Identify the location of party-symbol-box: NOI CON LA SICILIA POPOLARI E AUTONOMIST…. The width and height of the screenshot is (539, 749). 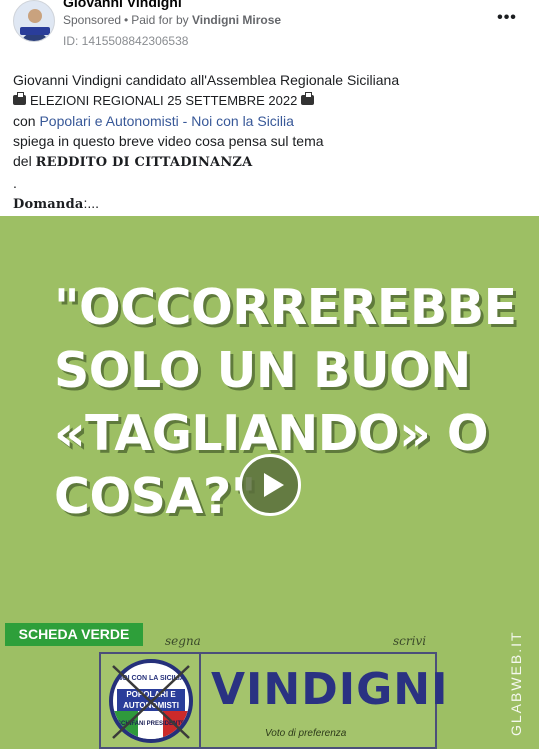
(151, 701).